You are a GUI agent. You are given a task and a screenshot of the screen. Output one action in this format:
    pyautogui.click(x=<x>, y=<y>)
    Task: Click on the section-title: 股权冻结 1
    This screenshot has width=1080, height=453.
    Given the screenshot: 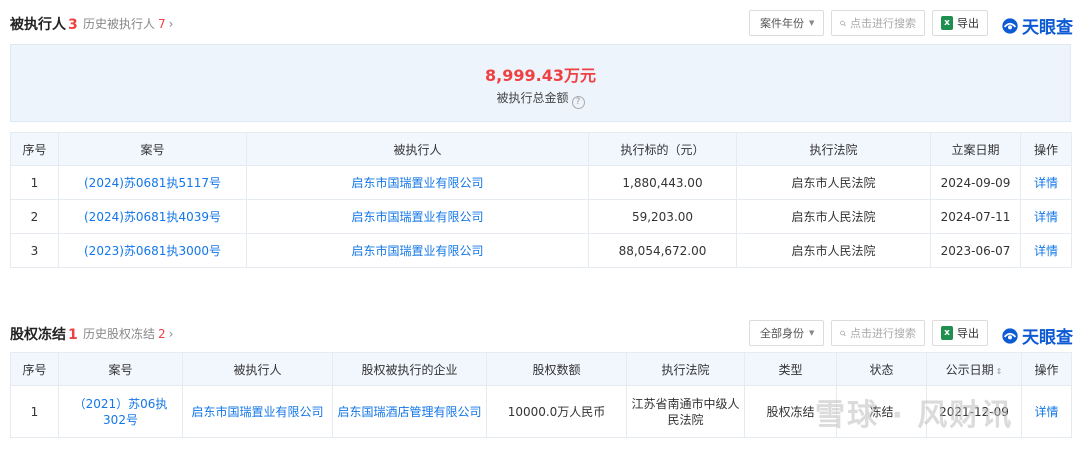 What is the action you would take?
    pyautogui.click(x=44, y=334)
    